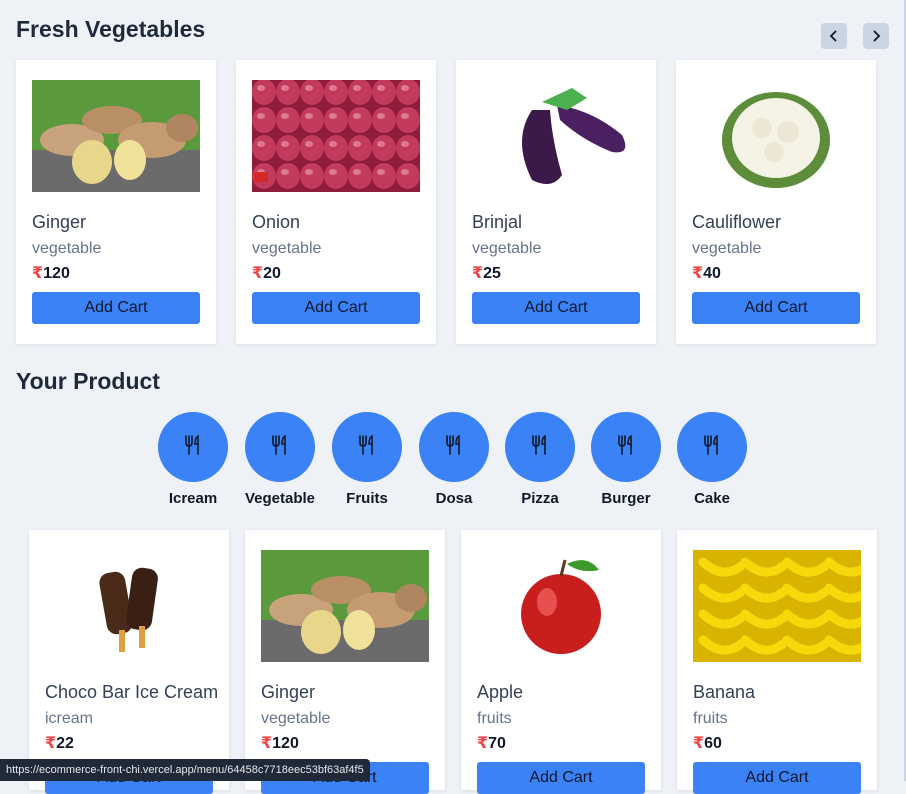 The height and width of the screenshot is (794, 906). Describe the element at coordinates (724, 692) in the screenshot. I see `product-name: Banana` at that location.